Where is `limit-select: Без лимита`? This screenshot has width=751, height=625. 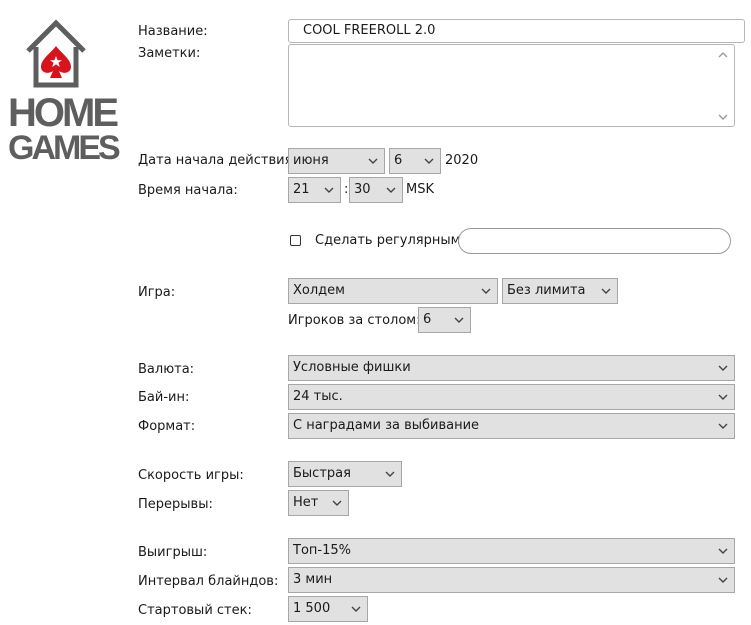
limit-select: Без лимита is located at coordinates (560, 291).